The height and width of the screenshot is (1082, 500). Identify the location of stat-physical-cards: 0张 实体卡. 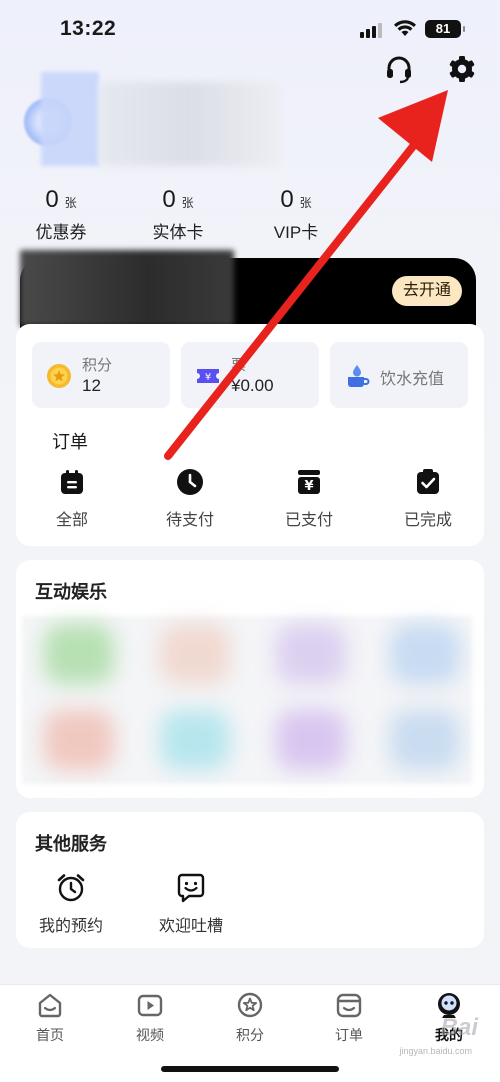
(178, 214).